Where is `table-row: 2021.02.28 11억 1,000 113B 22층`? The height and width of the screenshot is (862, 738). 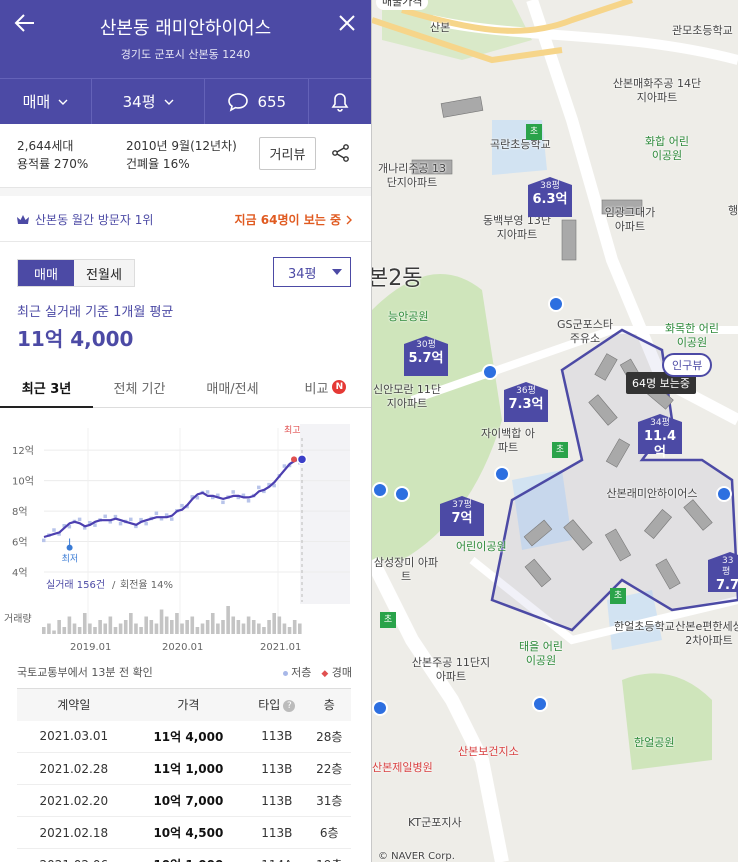 table-row: 2021.02.28 11억 1,000 113B 22층 is located at coordinates (184, 768).